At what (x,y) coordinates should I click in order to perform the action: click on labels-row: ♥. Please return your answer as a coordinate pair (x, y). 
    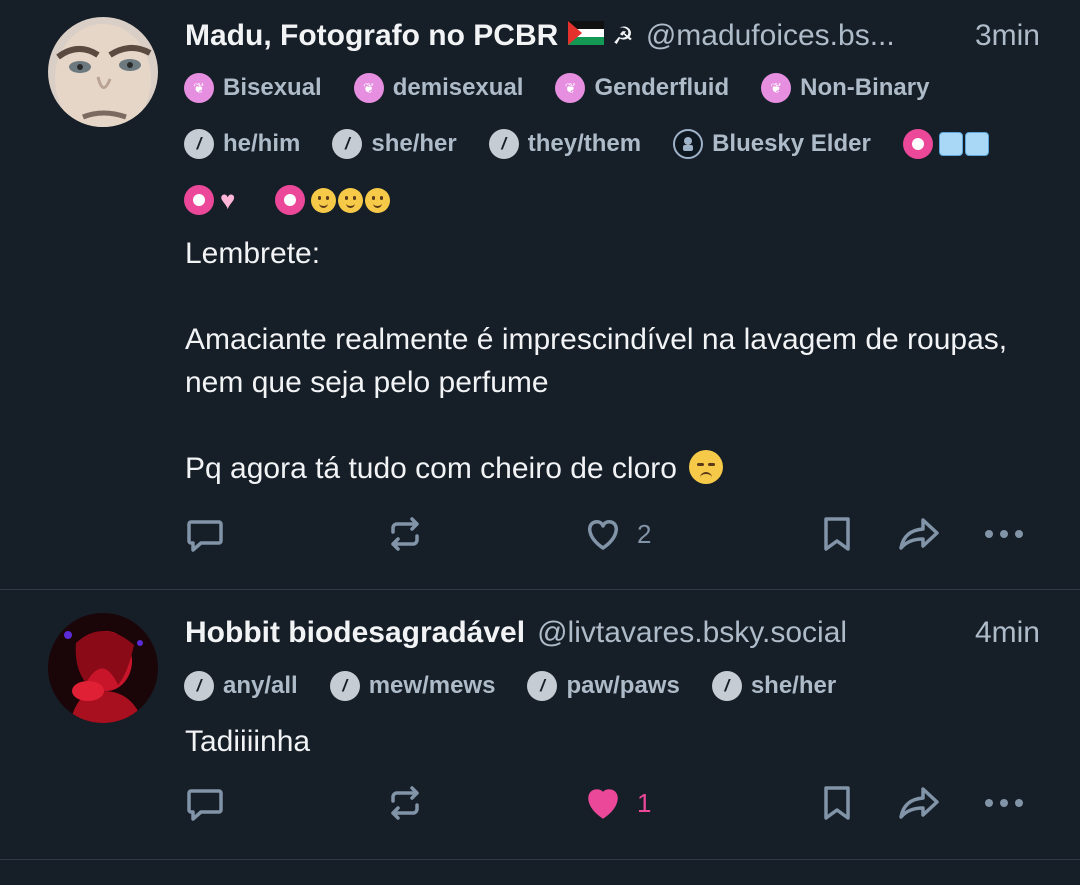
    Looking at the image, I should click on (304, 200).